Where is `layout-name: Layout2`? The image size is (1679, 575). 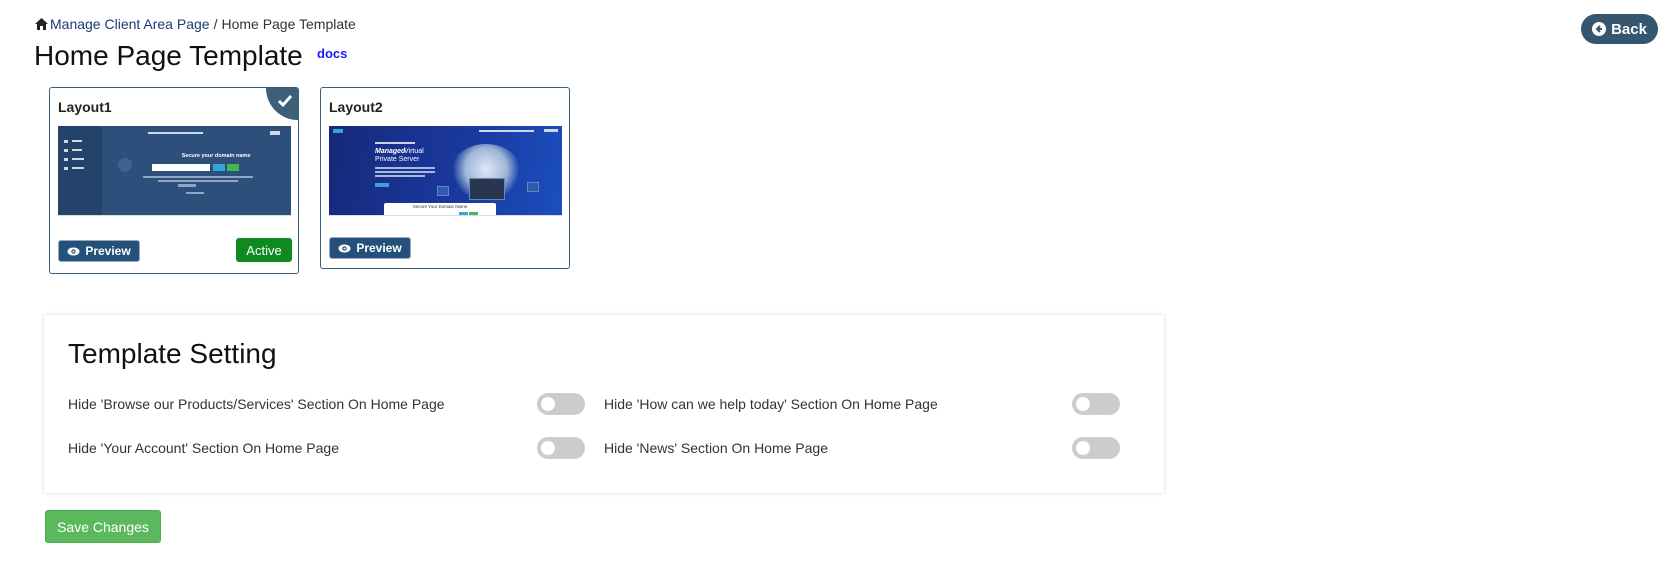 layout-name: Layout2 is located at coordinates (356, 107).